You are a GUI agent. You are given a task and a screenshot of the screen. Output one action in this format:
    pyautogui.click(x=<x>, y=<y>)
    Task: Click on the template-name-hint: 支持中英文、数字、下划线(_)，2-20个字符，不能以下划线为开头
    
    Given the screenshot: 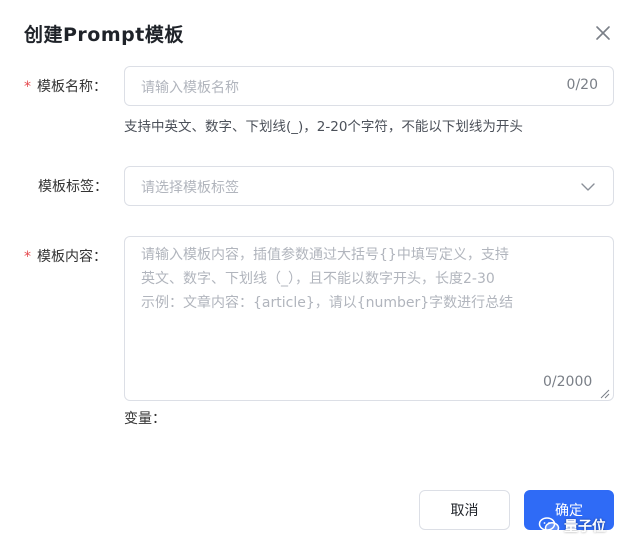 What is the action you would take?
    pyautogui.click(x=323, y=127)
    